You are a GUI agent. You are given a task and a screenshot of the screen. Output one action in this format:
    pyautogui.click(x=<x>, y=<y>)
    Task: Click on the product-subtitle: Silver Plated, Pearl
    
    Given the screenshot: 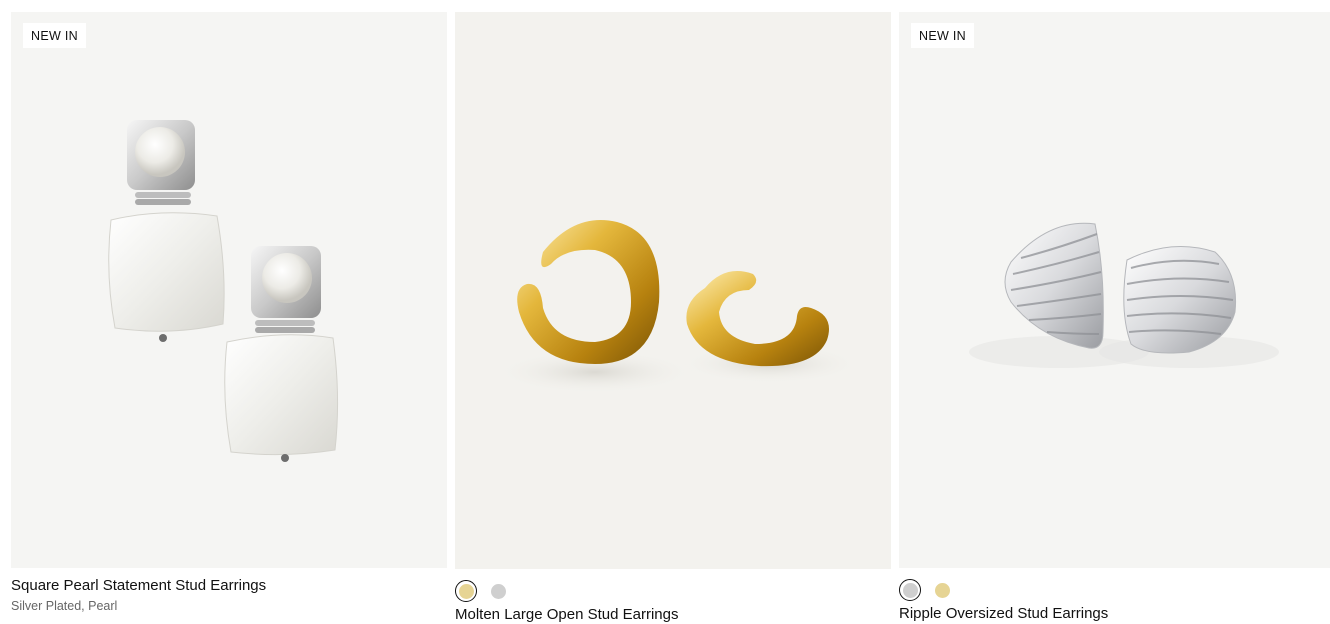 What is the action you would take?
    pyautogui.click(x=64, y=606)
    